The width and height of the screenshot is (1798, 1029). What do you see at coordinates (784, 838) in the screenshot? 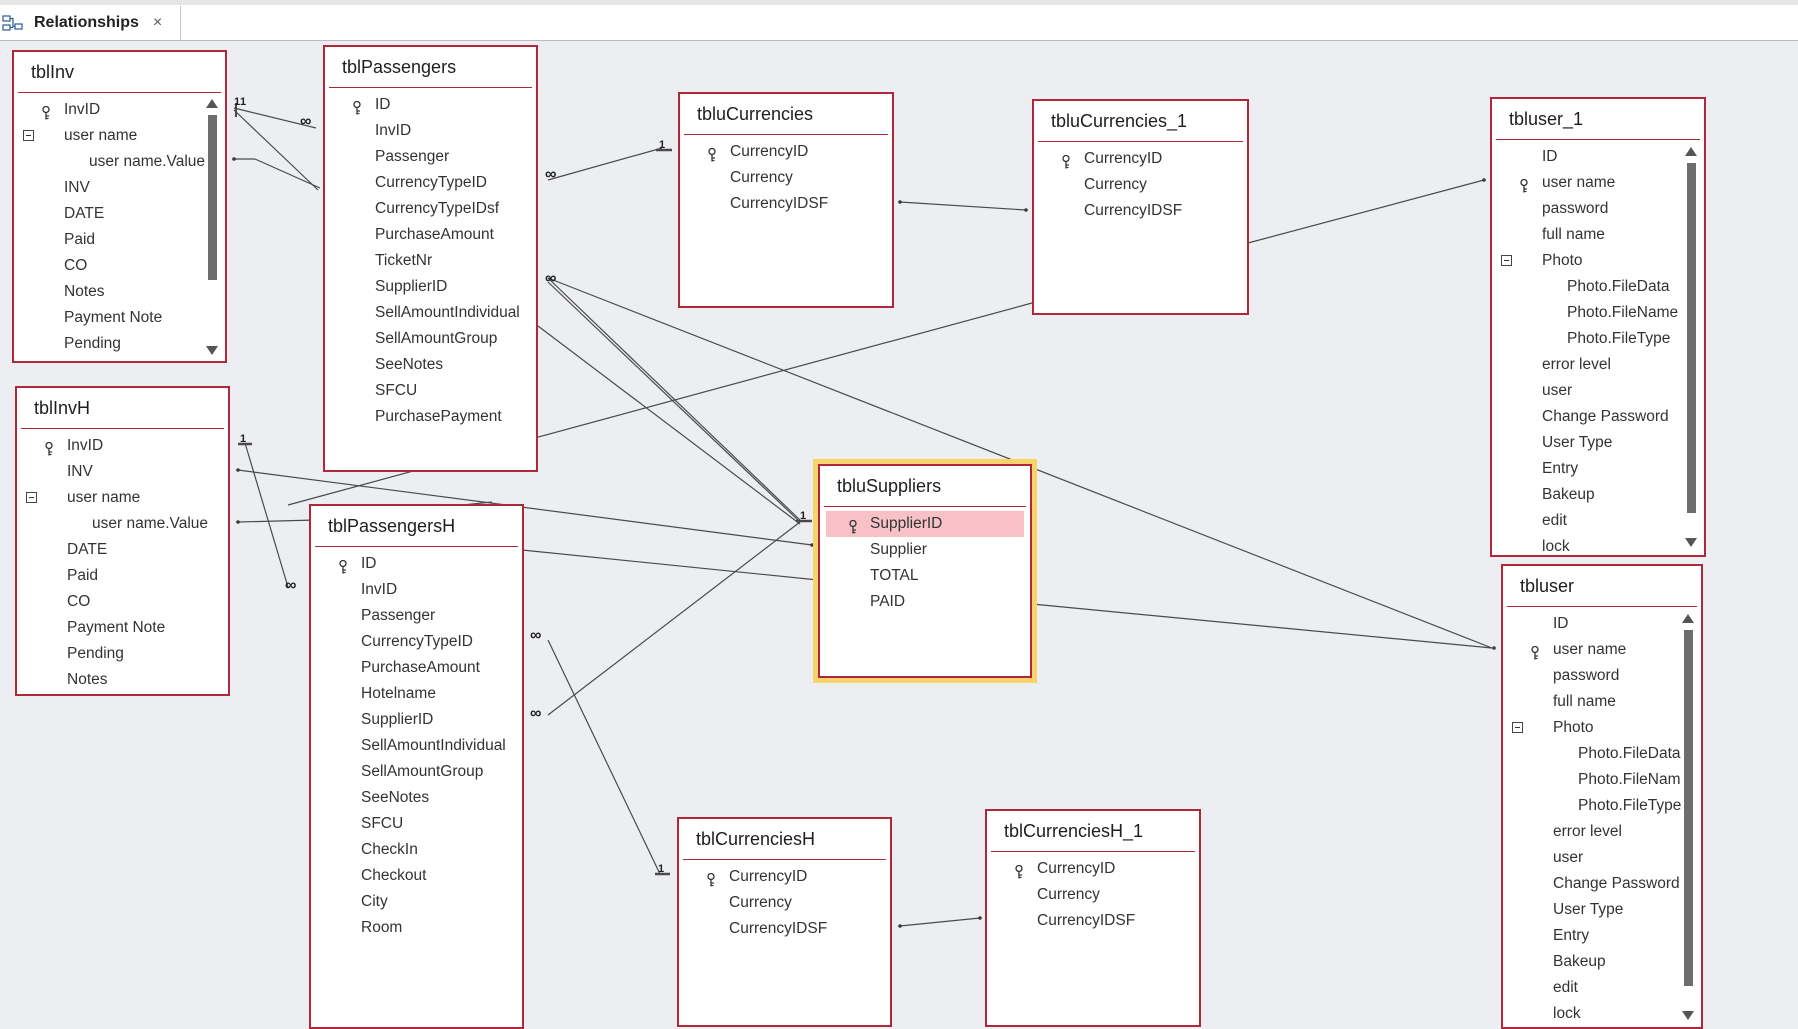
I see `table-title: tblCurrenciesH` at bounding box center [784, 838].